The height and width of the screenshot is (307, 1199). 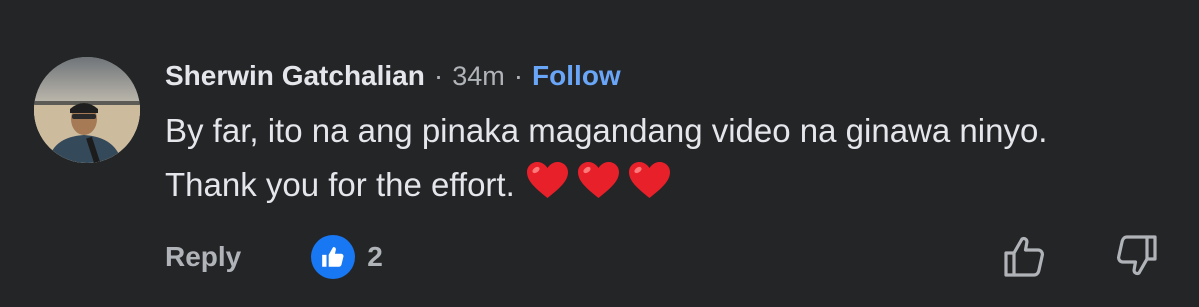 I want to click on reply-button: Reply, so click(x=203, y=257).